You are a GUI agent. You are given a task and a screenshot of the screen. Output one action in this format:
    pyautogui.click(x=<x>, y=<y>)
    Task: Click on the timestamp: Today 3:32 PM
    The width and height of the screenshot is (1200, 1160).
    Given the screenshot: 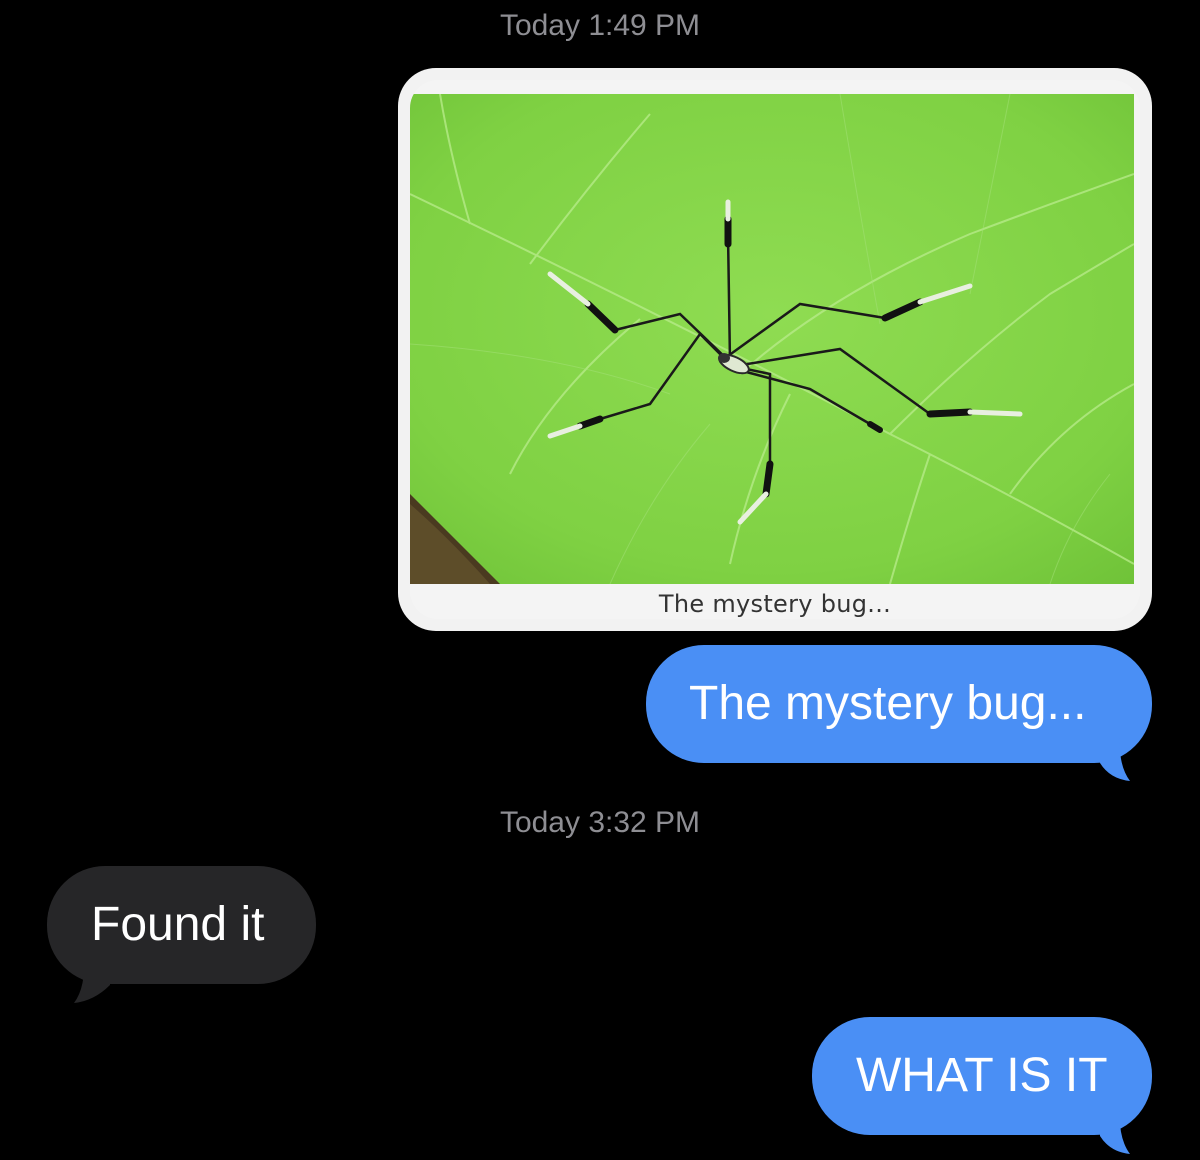 What is the action you would take?
    pyautogui.click(x=600, y=822)
    